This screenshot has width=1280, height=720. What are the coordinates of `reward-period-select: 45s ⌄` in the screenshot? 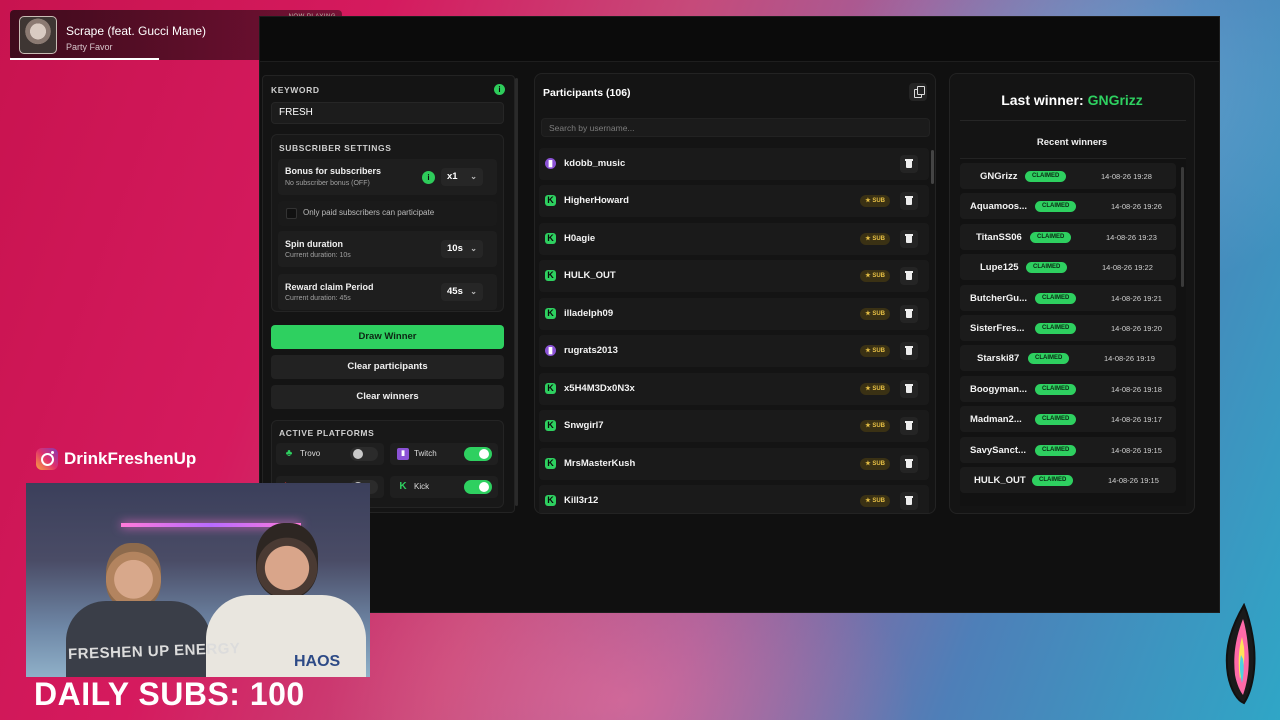 It's located at (462, 292).